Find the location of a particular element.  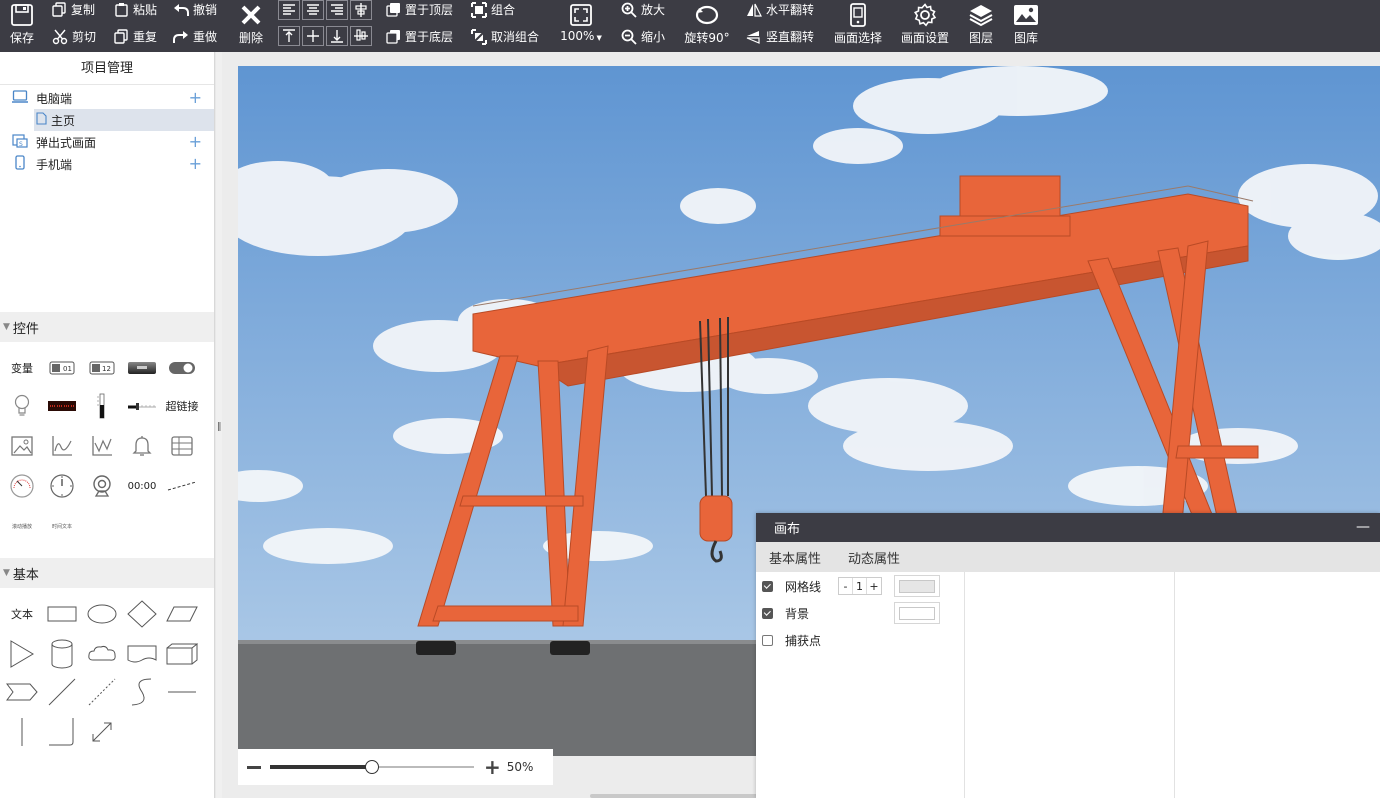

grid-color-picker is located at coordinates (917, 586).